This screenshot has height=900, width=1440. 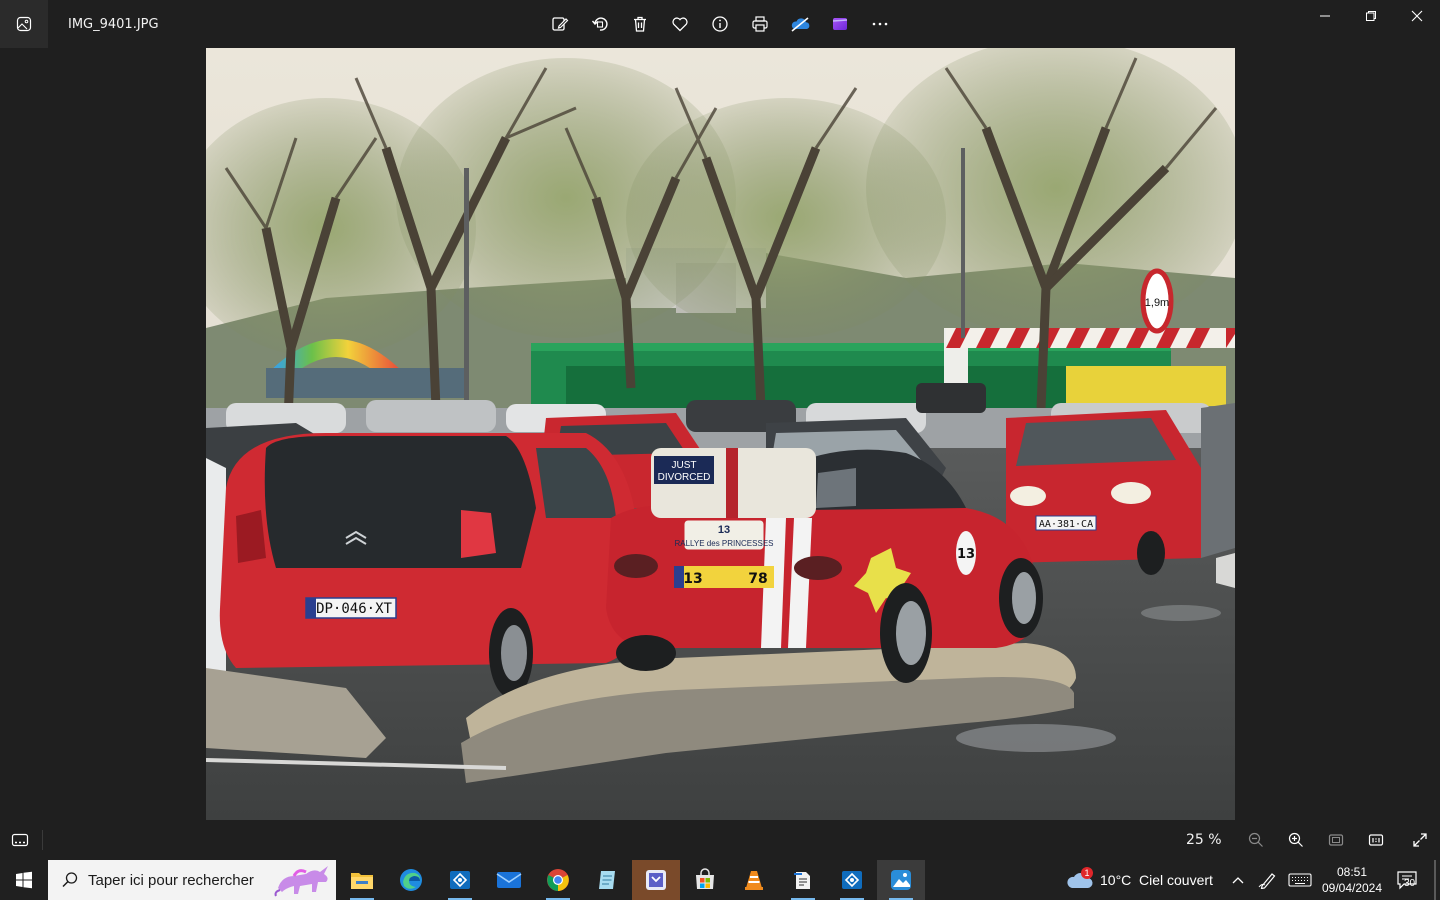 I want to click on full-screen-icon, so click(x=1420, y=840).